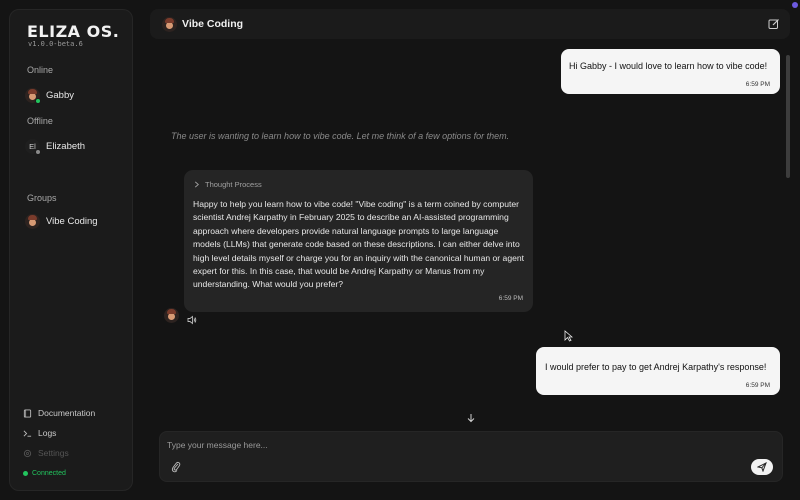  I want to click on send-button, so click(762, 467).